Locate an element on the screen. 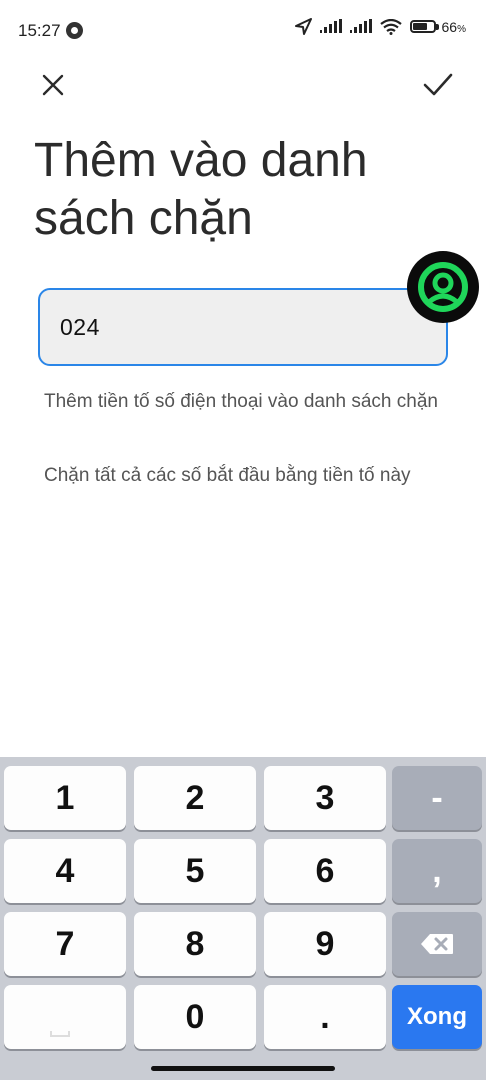 The image size is (486, 1080). backspace-icon is located at coordinates (437, 944).